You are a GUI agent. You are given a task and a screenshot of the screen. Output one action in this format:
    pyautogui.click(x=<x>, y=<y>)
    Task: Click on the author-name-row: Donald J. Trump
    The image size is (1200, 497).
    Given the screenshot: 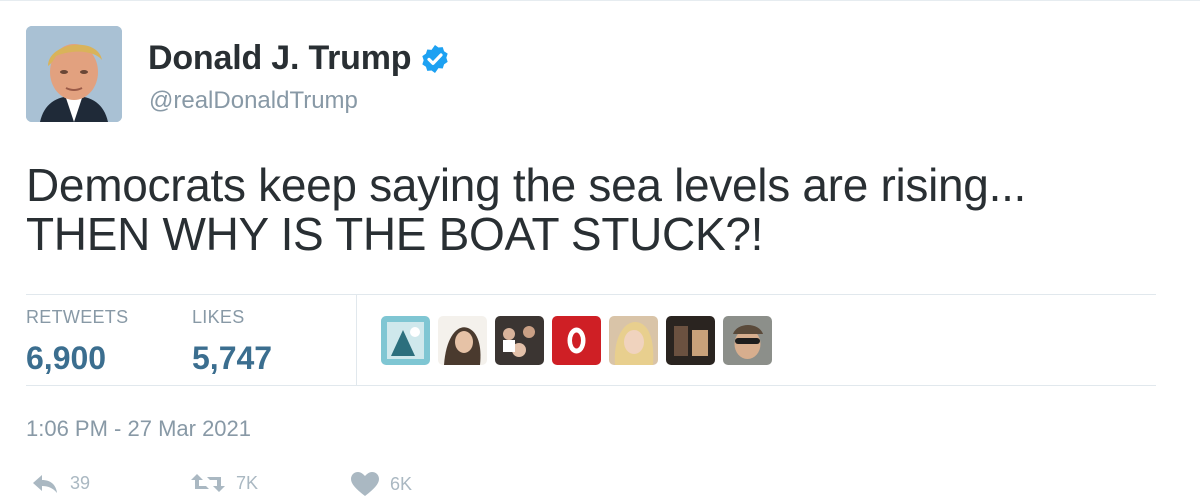 What is the action you would take?
    pyautogui.click(x=299, y=58)
    